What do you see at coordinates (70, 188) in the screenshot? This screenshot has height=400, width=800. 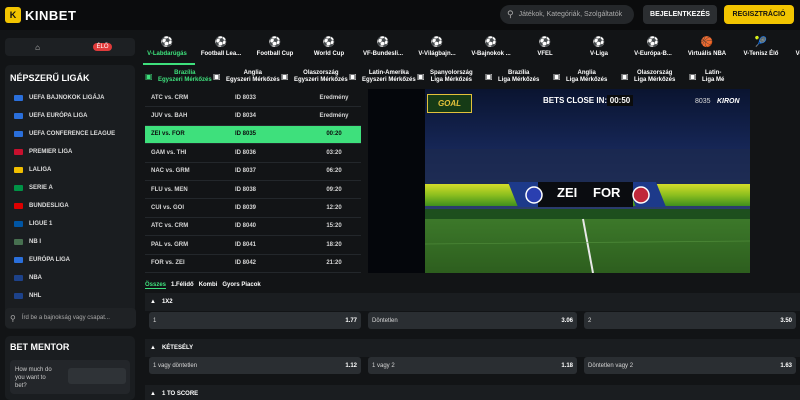 I see `sidebar-league-item: SERIE A` at bounding box center [70, 188].